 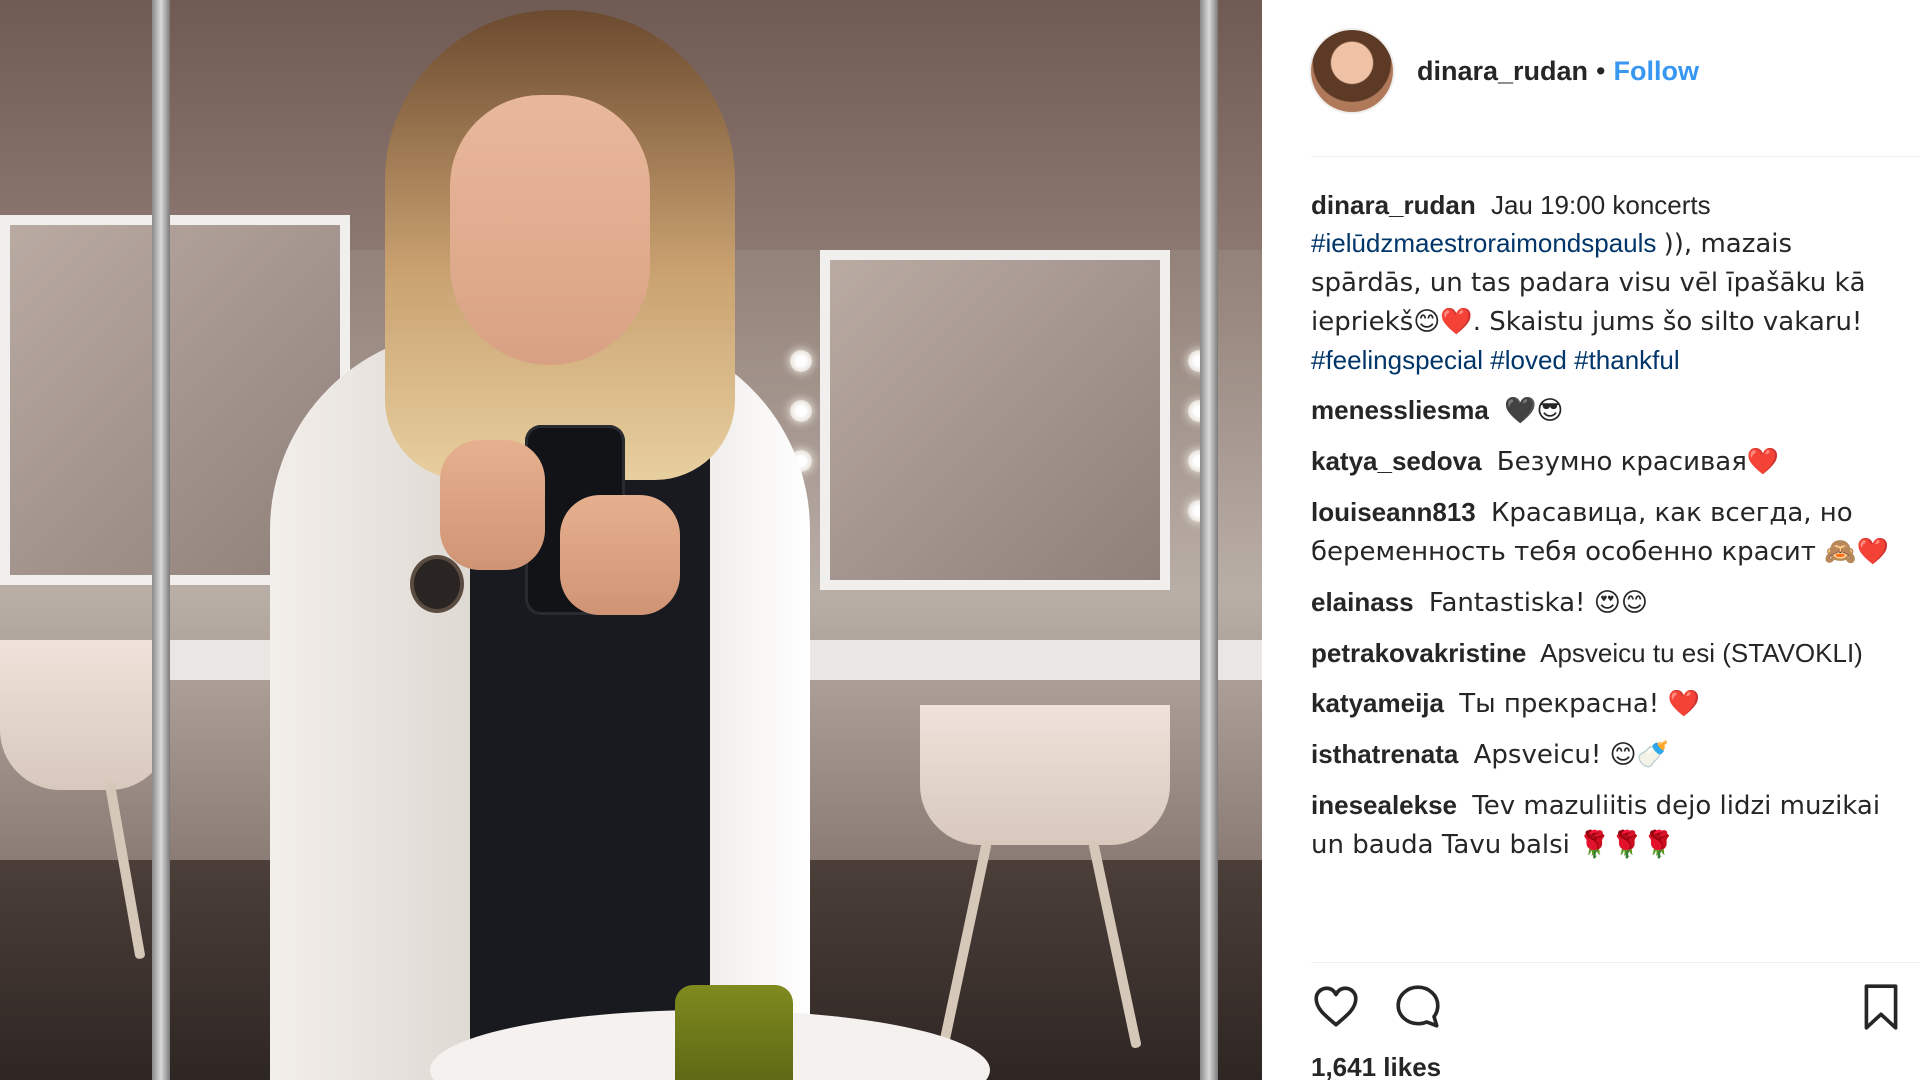 What do you see at coordinates (620, 555) in the screenshot?
I see `photo-hand-lower` at bounding box center [620, 555].